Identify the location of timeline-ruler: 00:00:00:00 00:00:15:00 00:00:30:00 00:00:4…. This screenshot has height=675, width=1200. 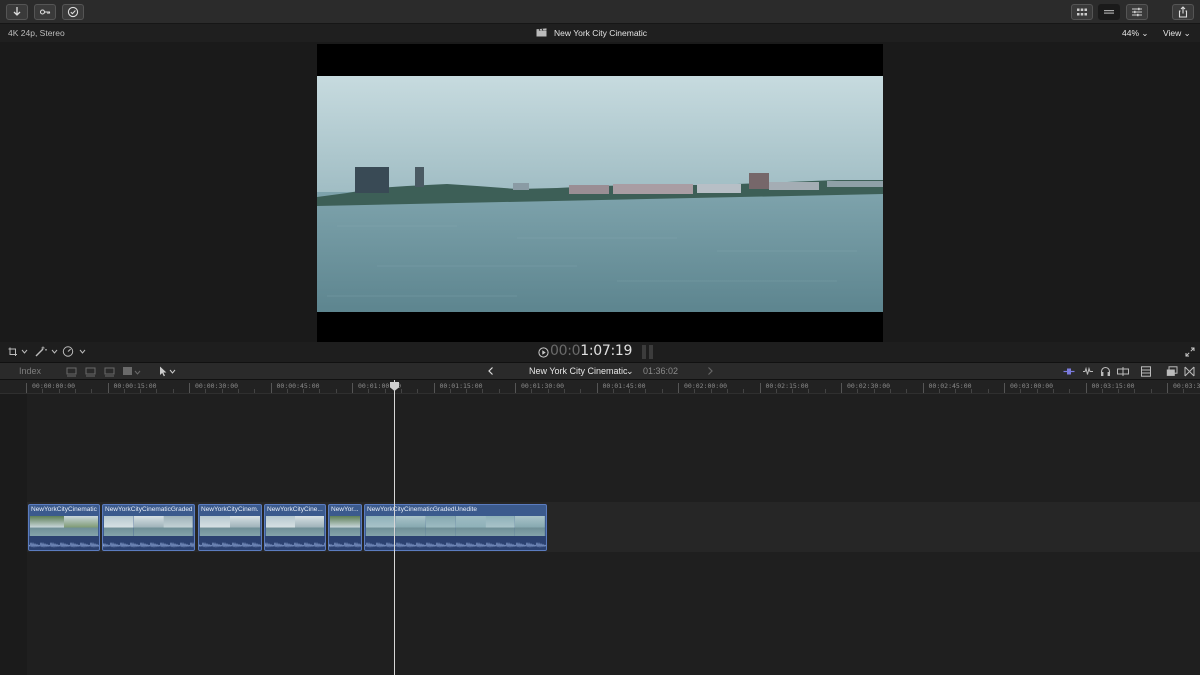
(600, 387).